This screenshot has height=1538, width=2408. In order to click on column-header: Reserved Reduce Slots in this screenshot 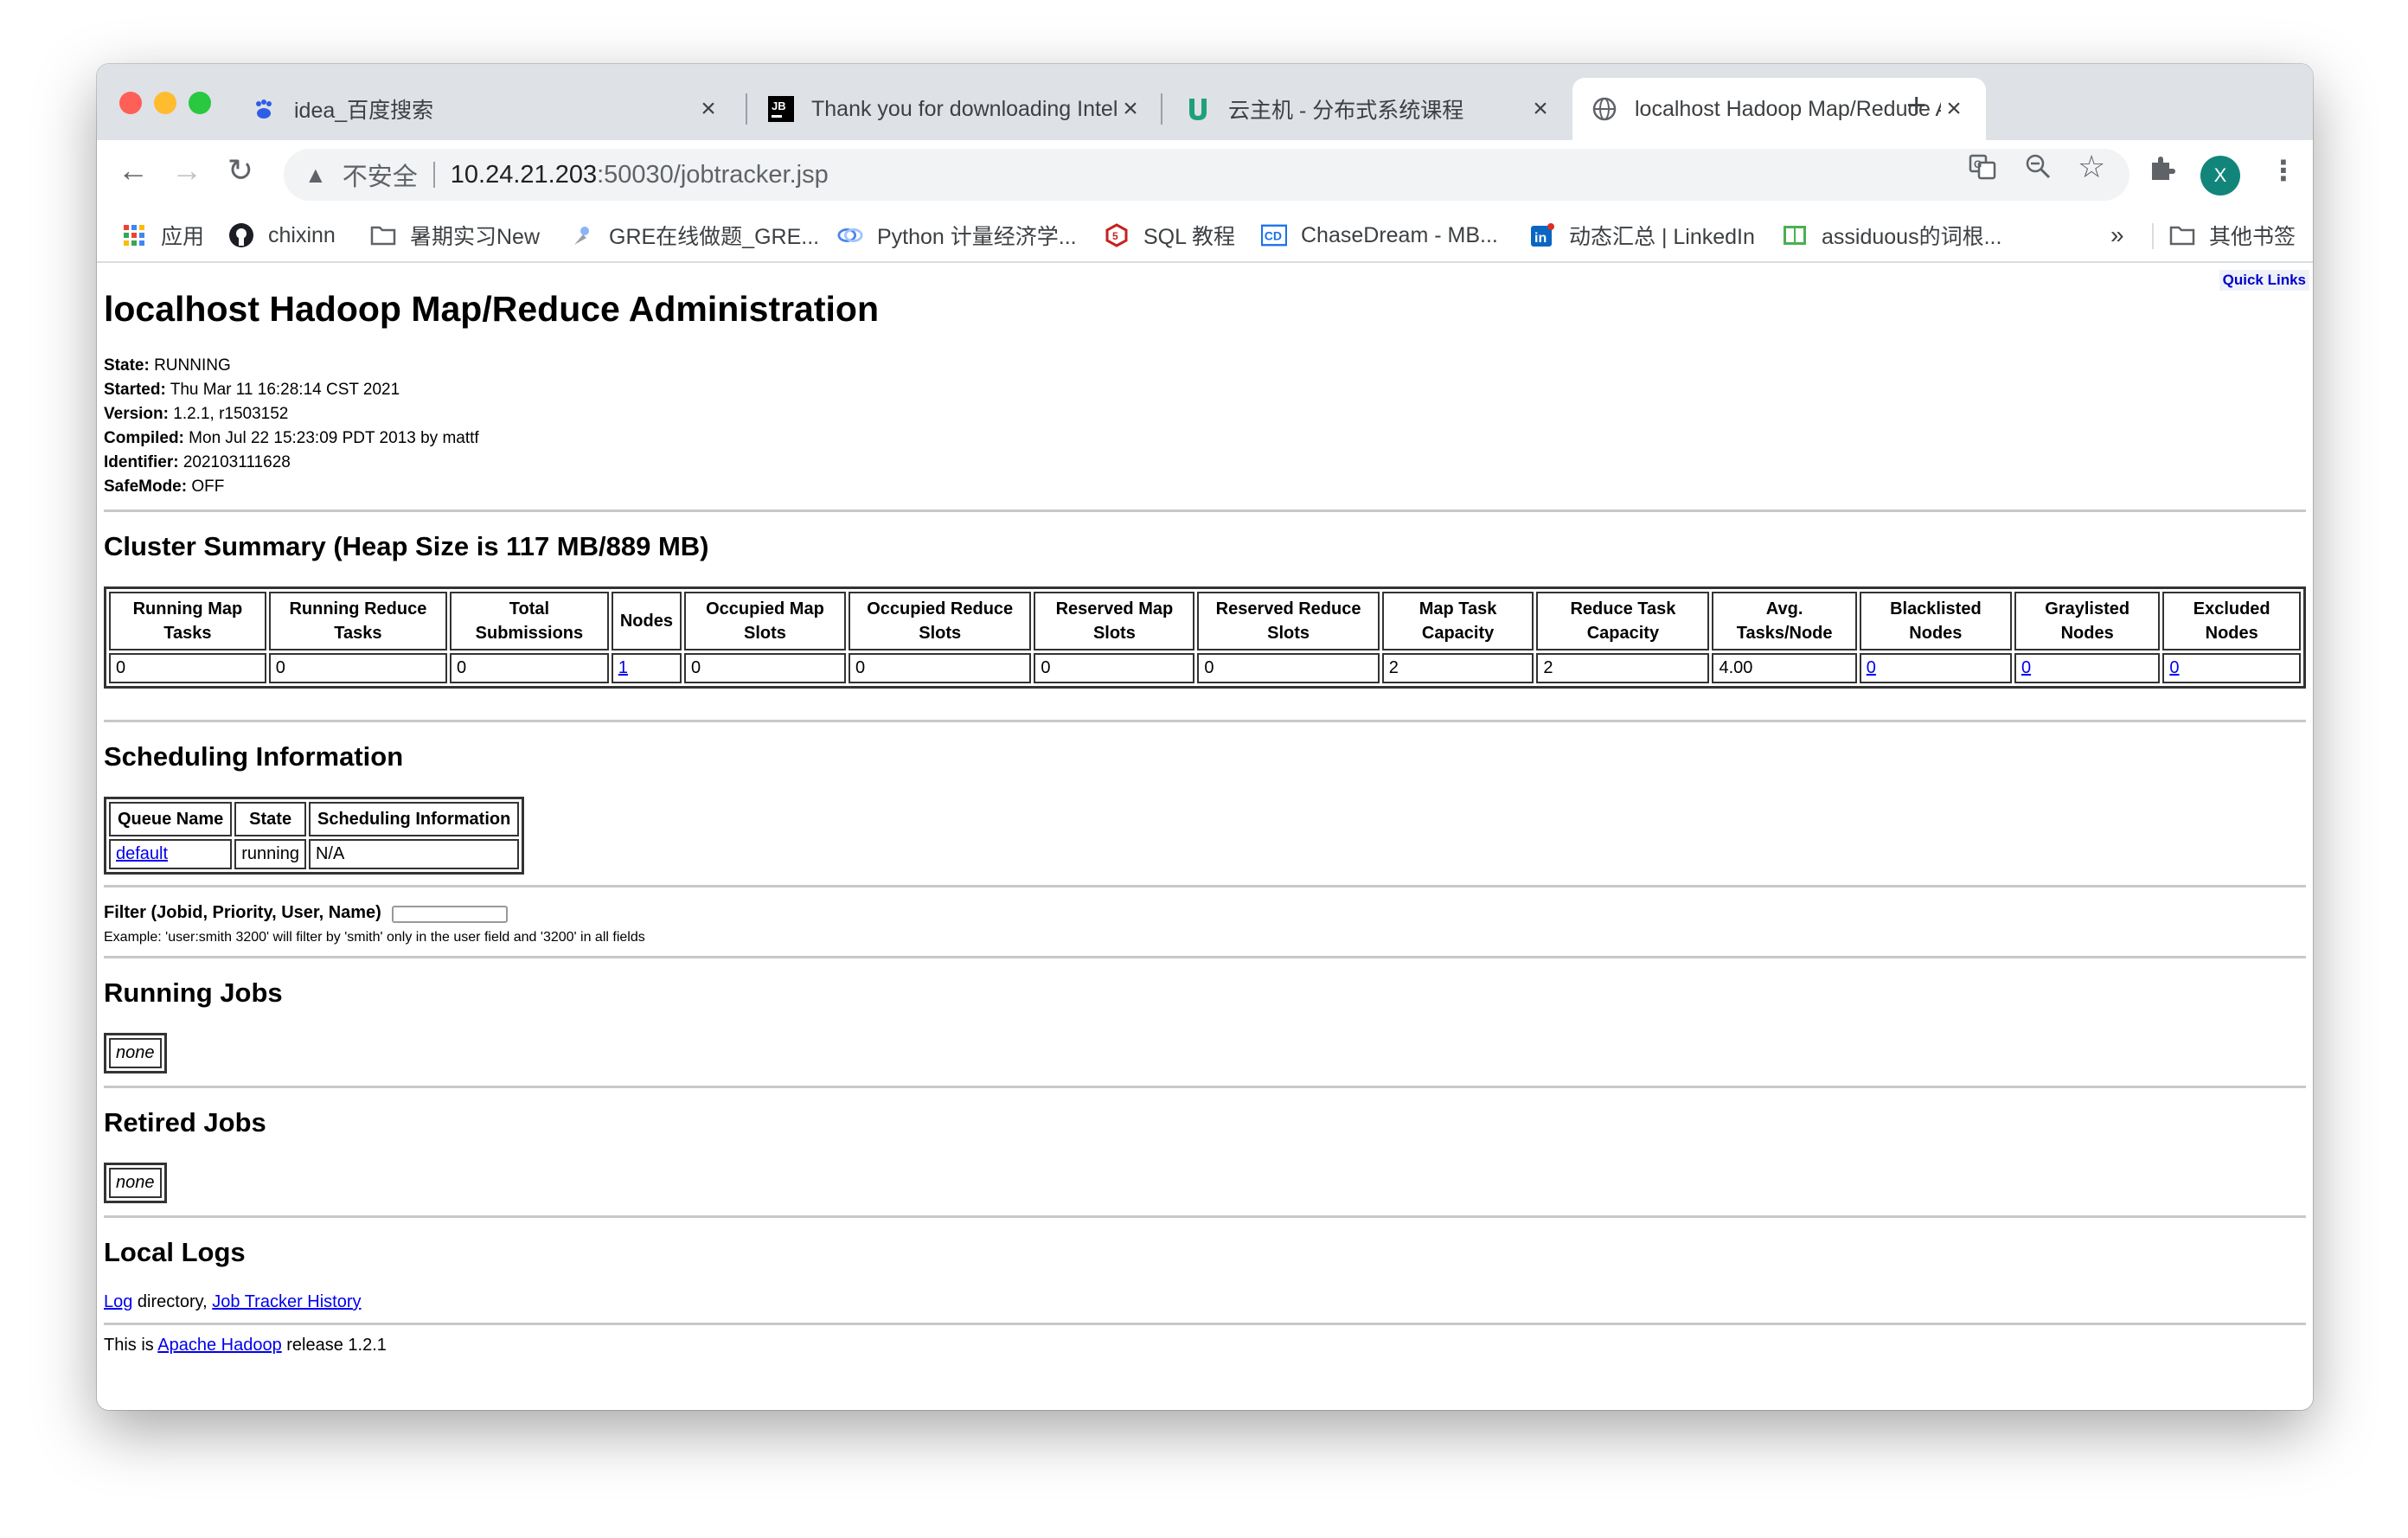, I will do `click(1288, 621)`.